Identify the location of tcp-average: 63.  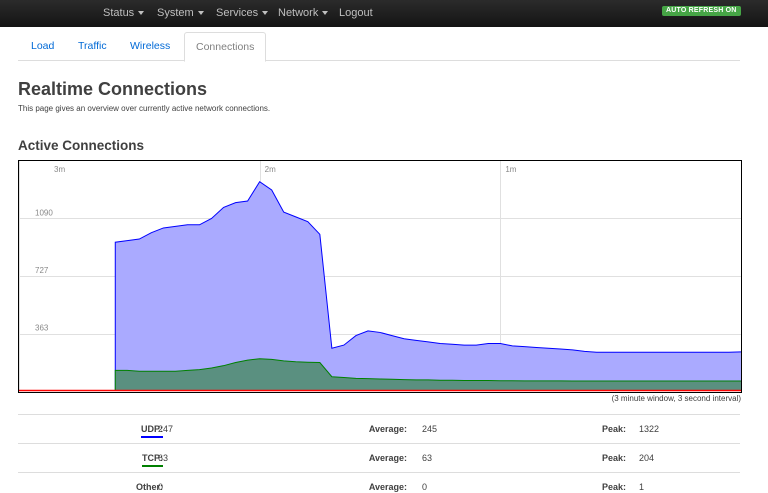
(427, 458).